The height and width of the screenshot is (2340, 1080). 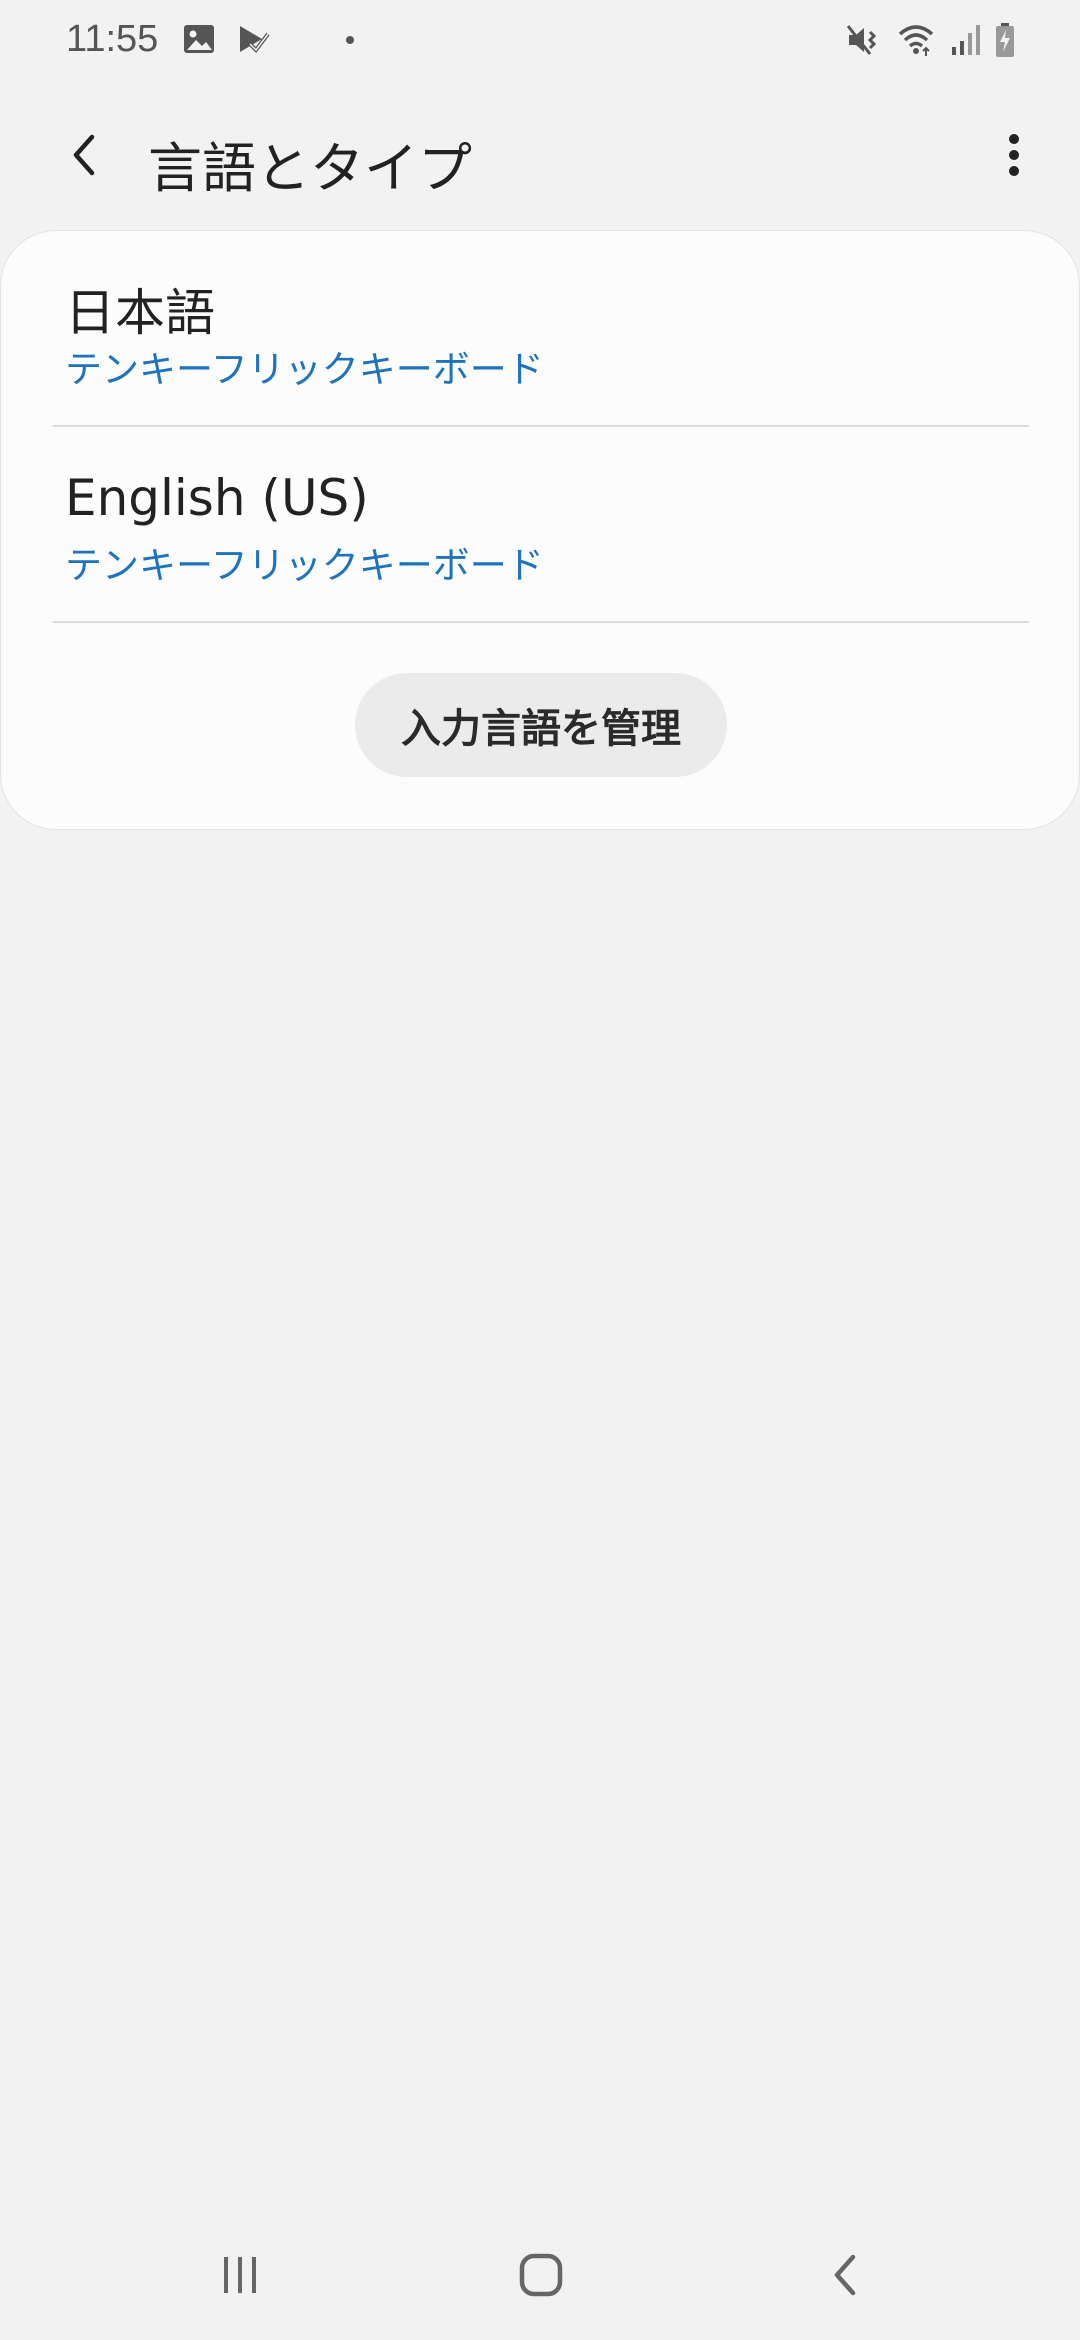 I want to click on play-store-icon, so click(x=253, y=41).